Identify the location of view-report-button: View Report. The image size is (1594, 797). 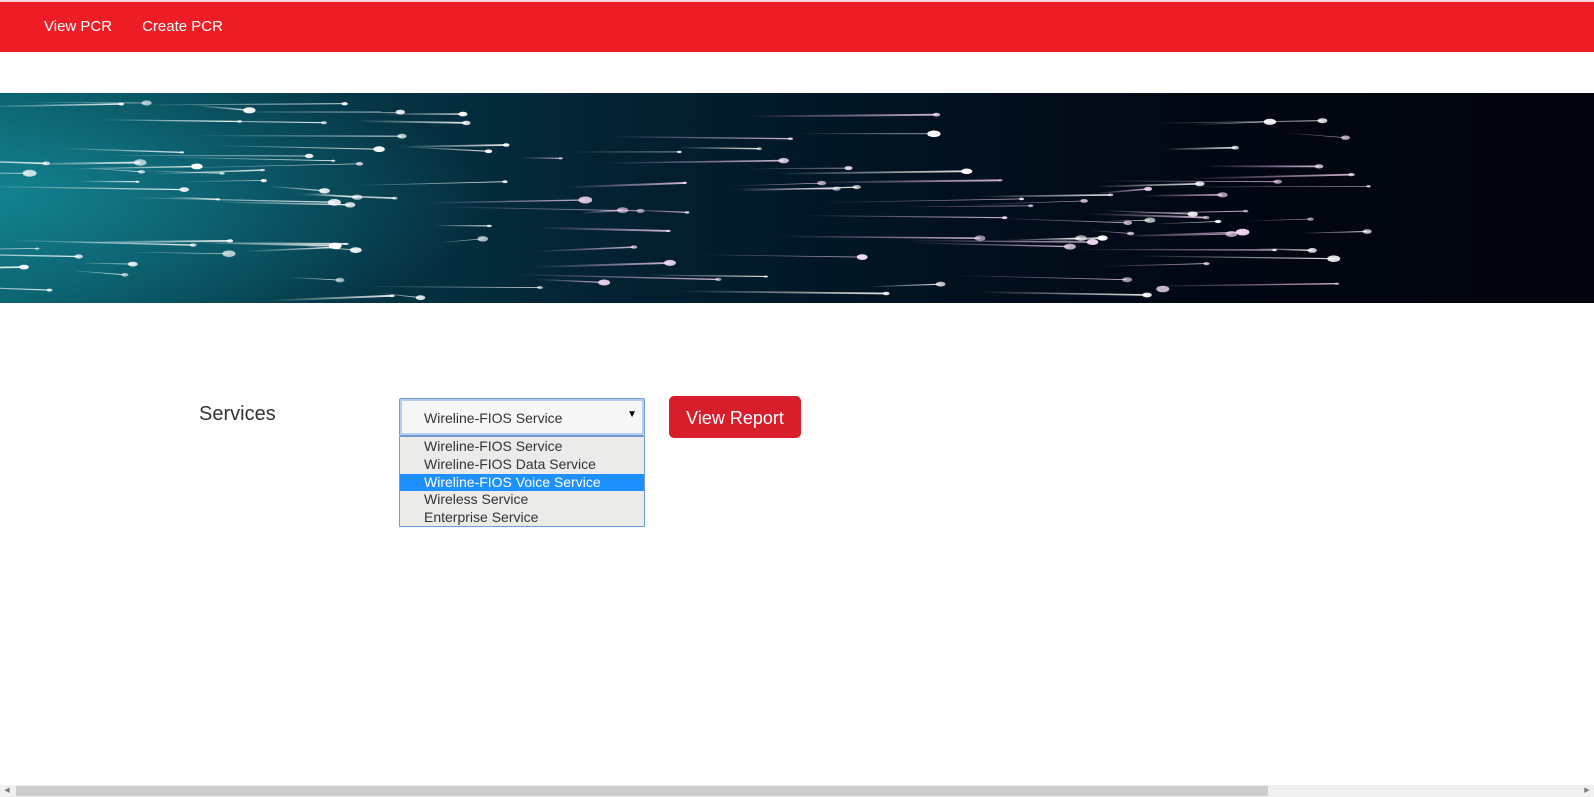
(735, 417).